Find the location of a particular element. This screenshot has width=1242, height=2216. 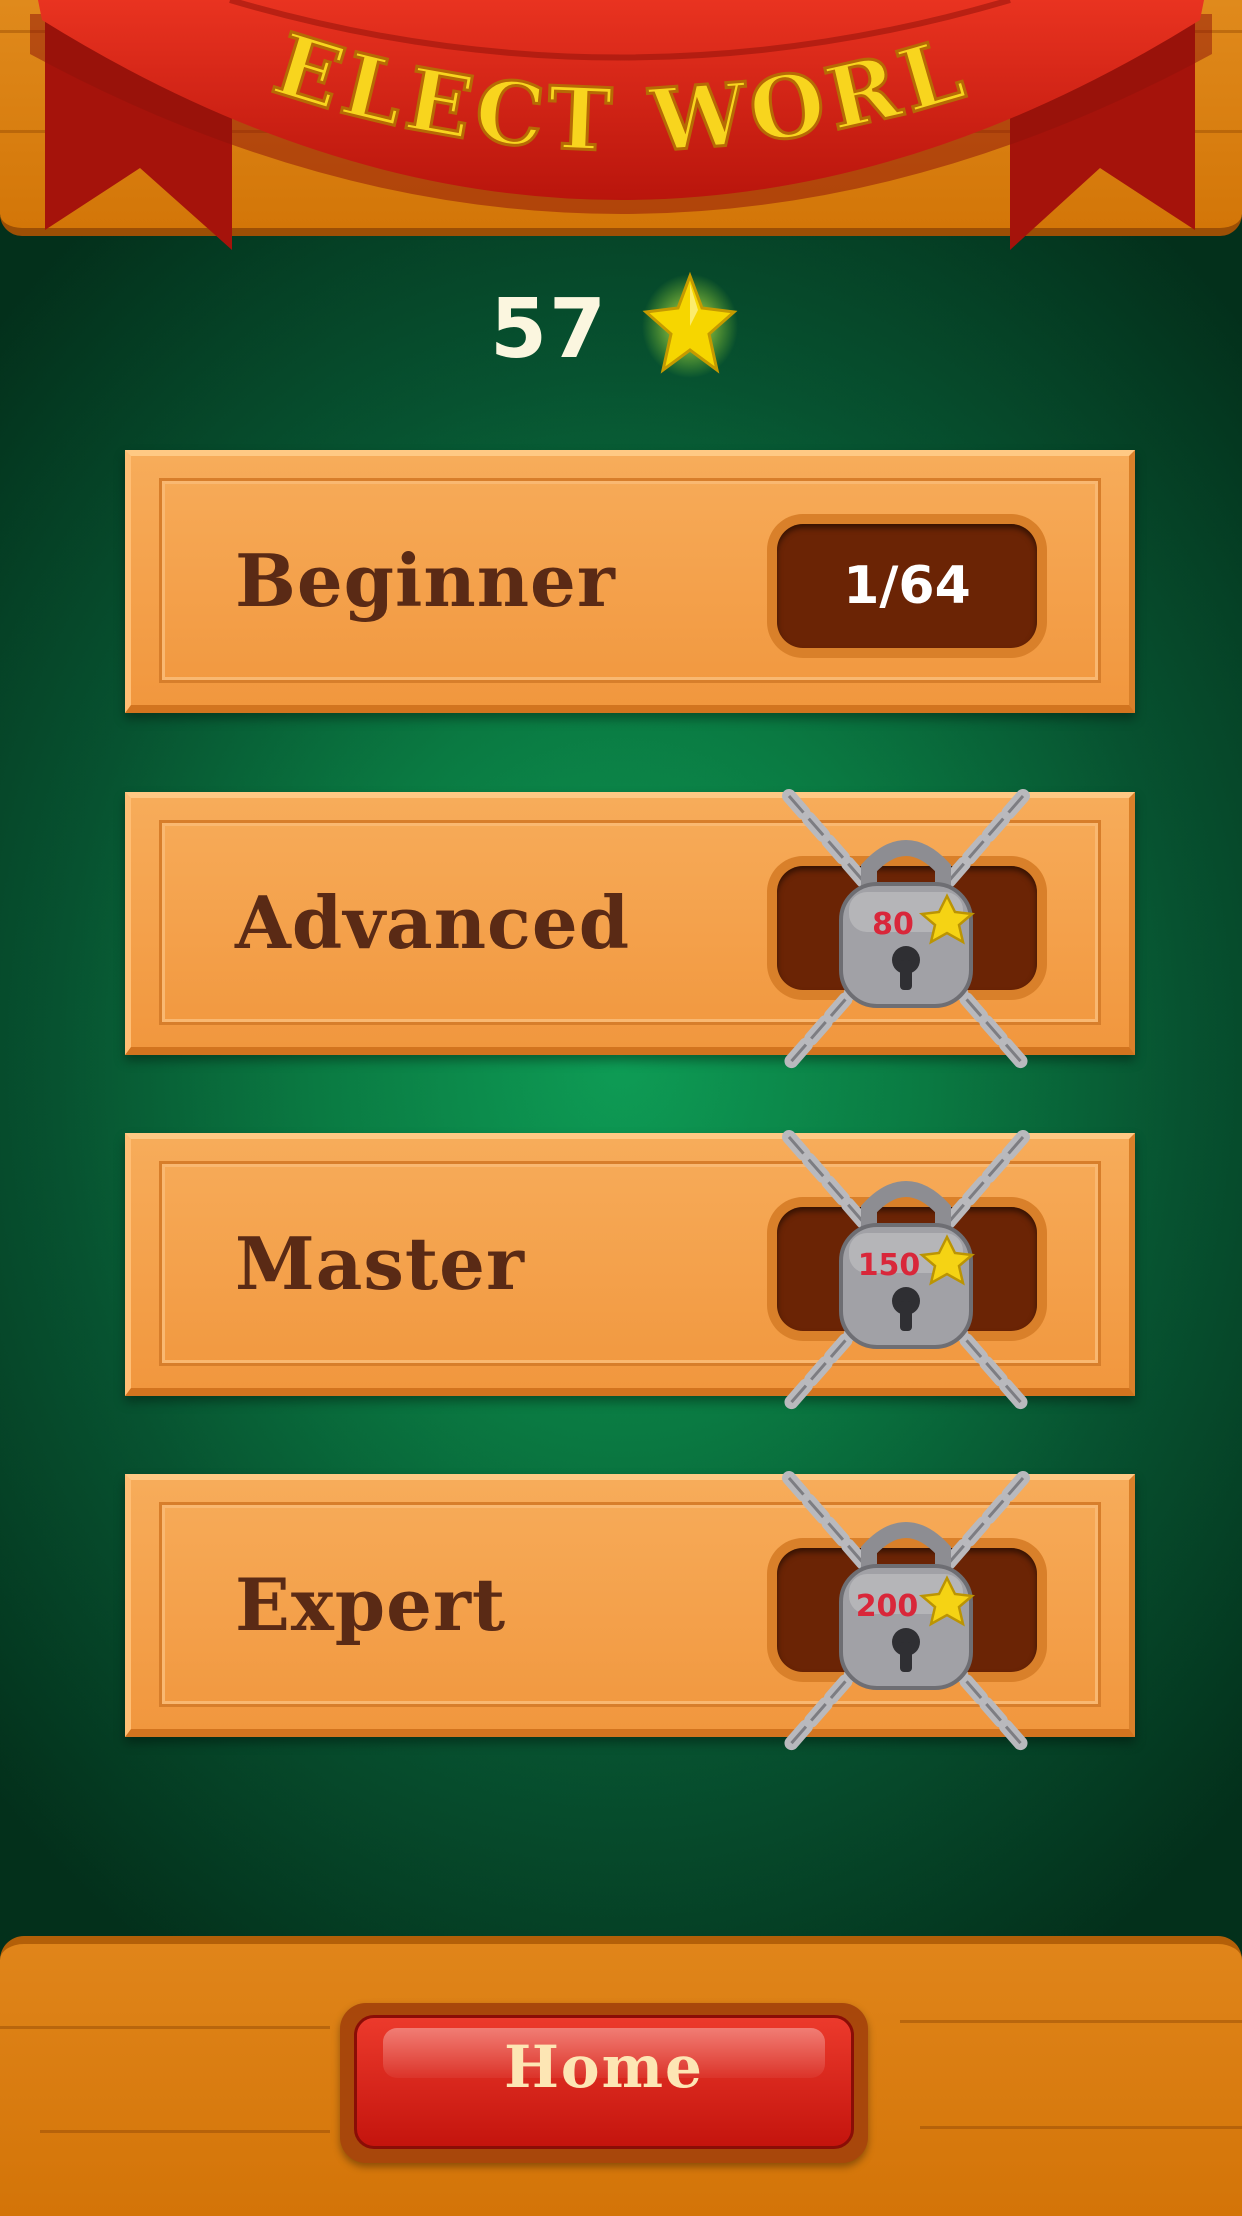

world-name: Expert is located at coordinates (371, 1604).